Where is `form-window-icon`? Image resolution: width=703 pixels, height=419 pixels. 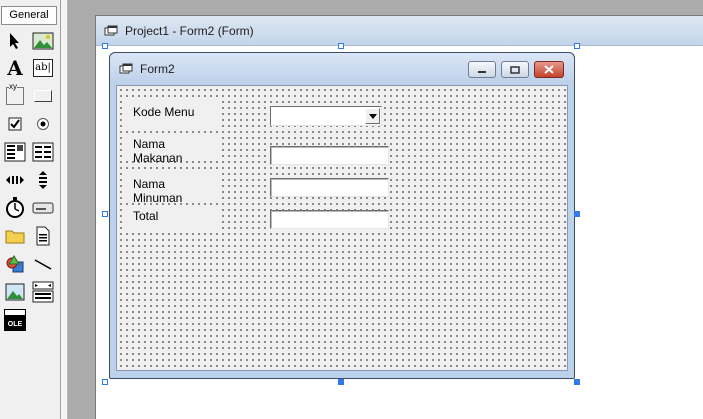 form-window-icon is located at coordinates (111, 30).